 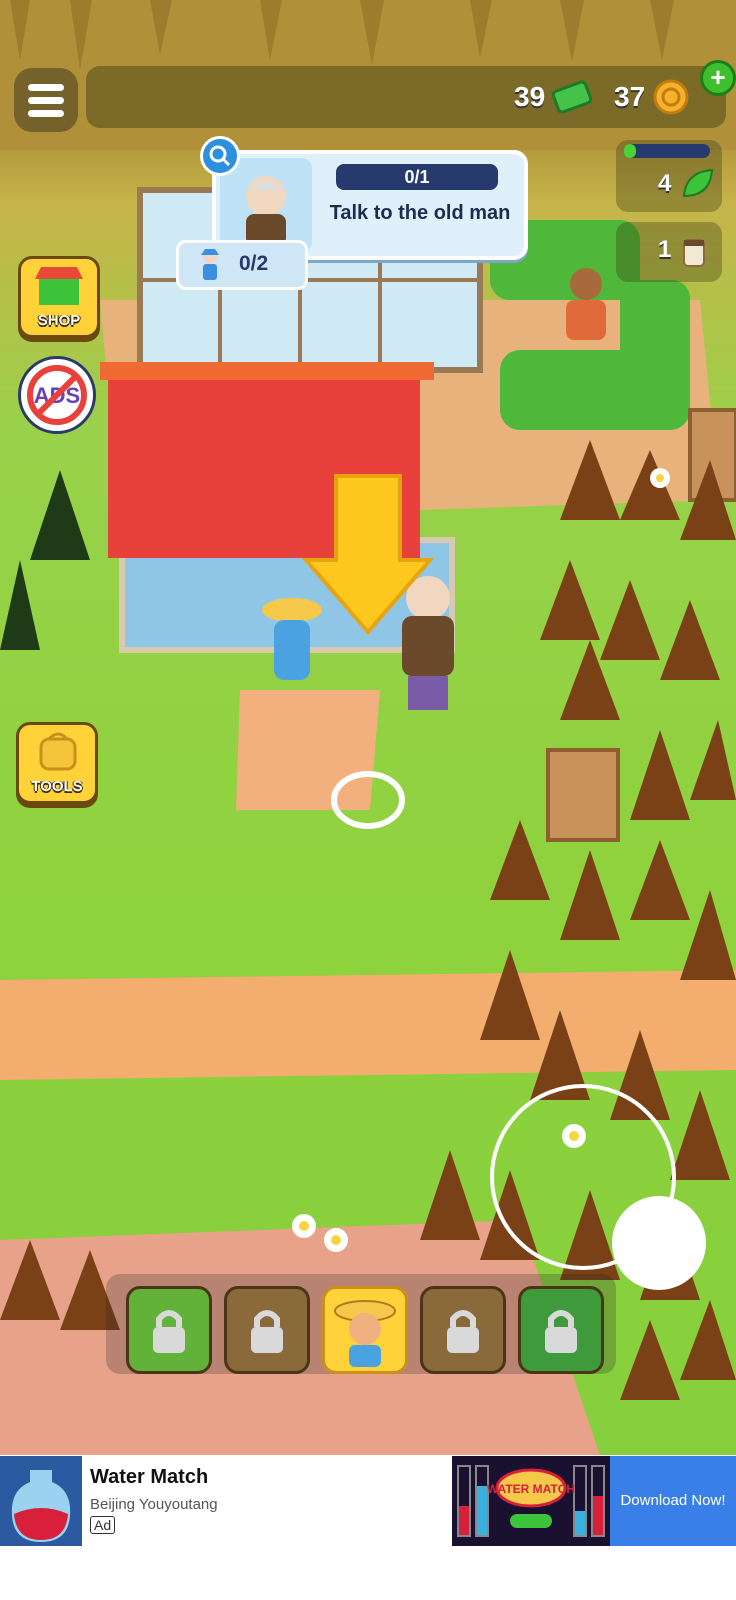 I want to click on scarecrow-progress: 0/2, so click(x=254, y=263).